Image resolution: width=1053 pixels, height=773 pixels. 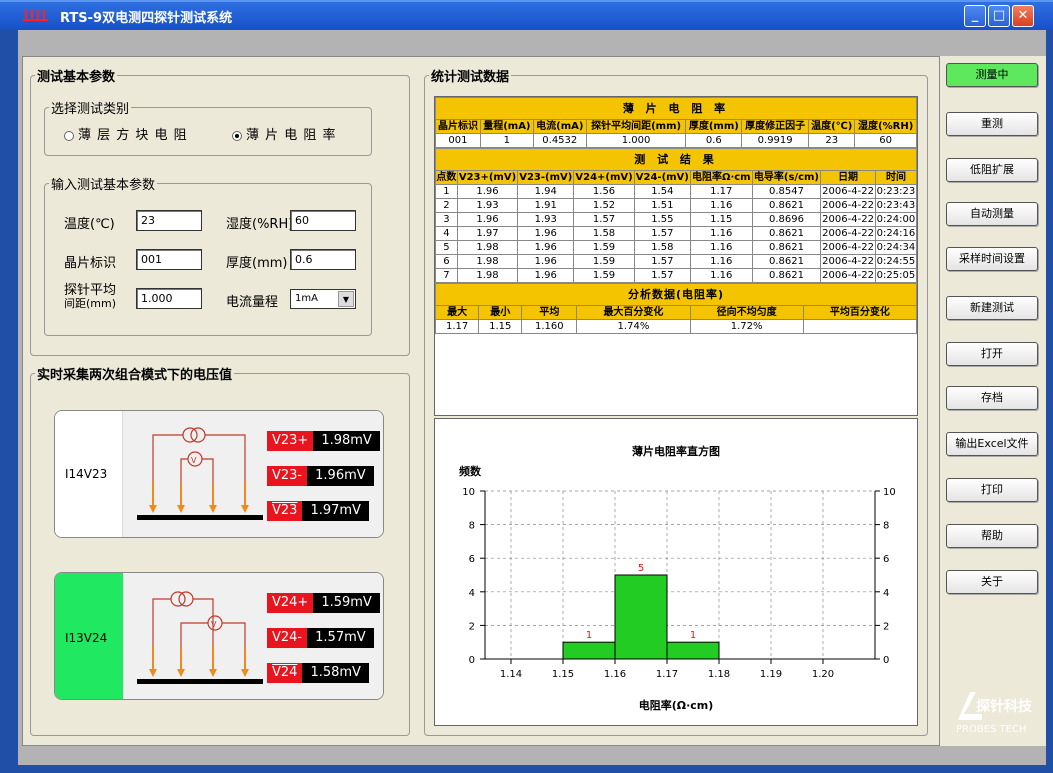 What do you see at coordinates (992, 214) in the screenshot?
I see `action-button-3: 自动测量` at bounding box center [992, 214].